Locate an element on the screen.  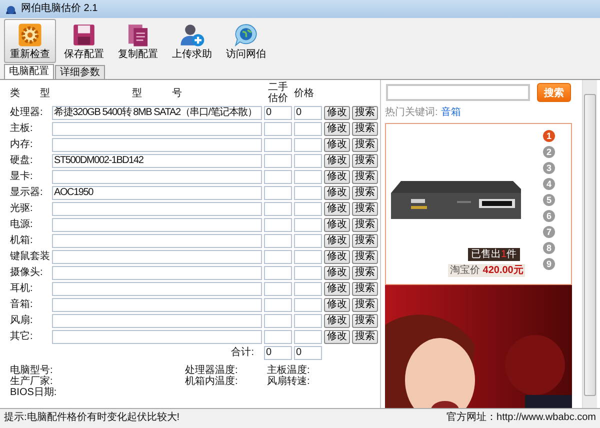
toolbar-button: 上传求助 is located at coordinates (192, 41).